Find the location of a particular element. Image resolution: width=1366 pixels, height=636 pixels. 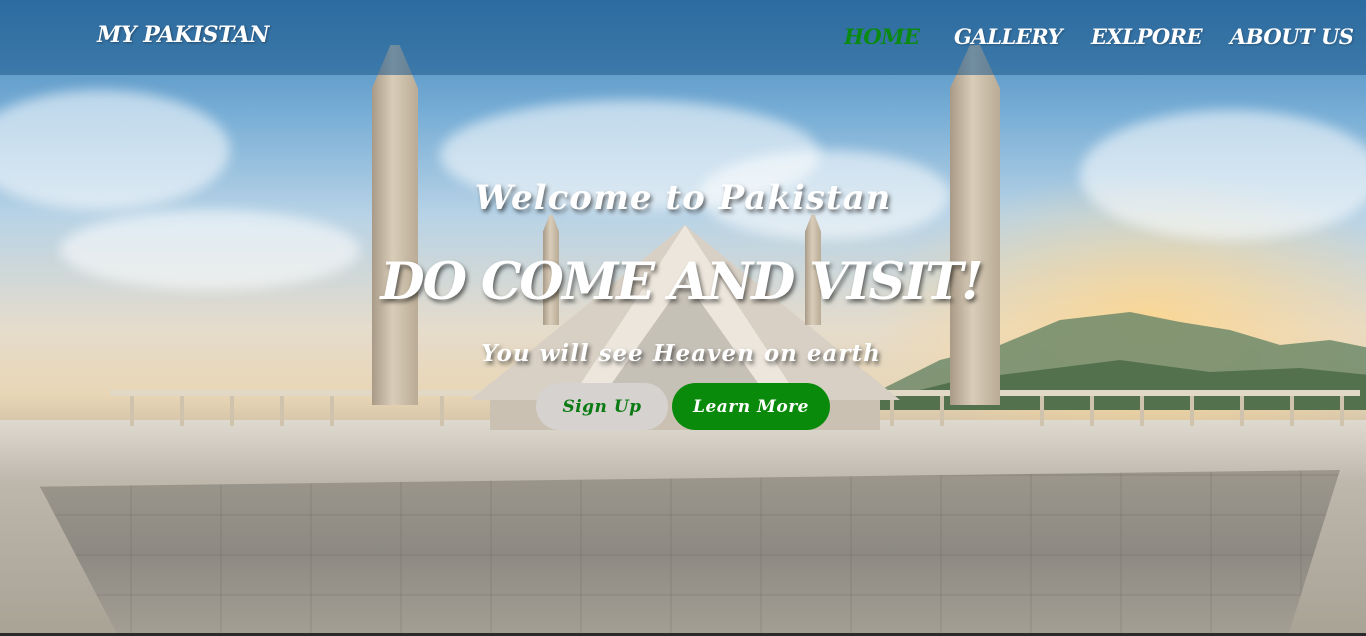

sign-up-button: Sign Up is located at coordinates (602, 406).